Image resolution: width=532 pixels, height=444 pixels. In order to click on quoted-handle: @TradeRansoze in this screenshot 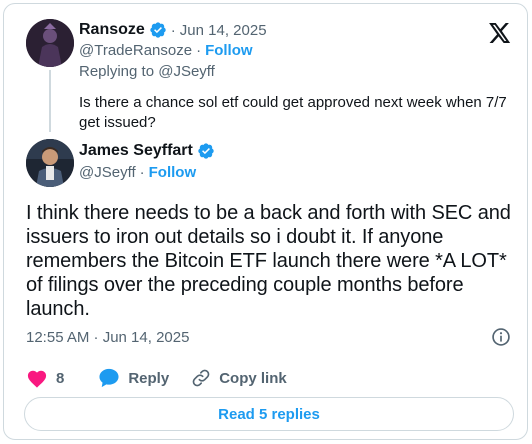, I will do `click(135, 50)`.